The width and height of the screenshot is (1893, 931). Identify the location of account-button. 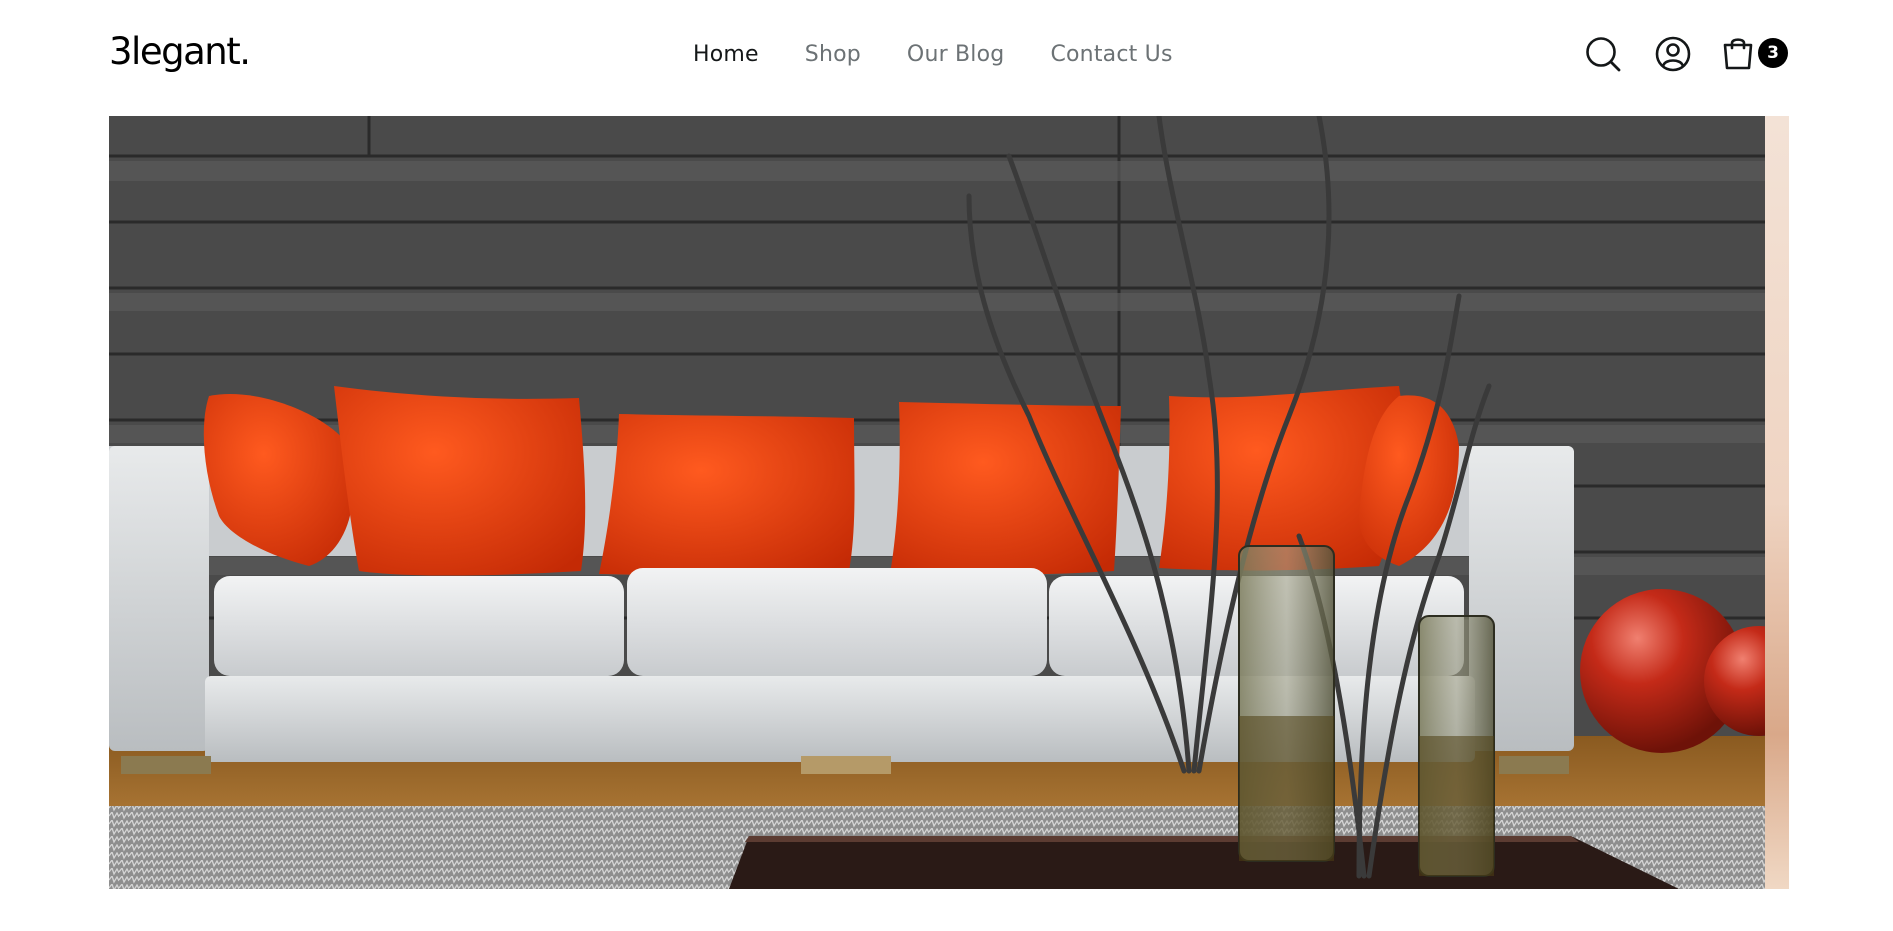
(1673, 54).